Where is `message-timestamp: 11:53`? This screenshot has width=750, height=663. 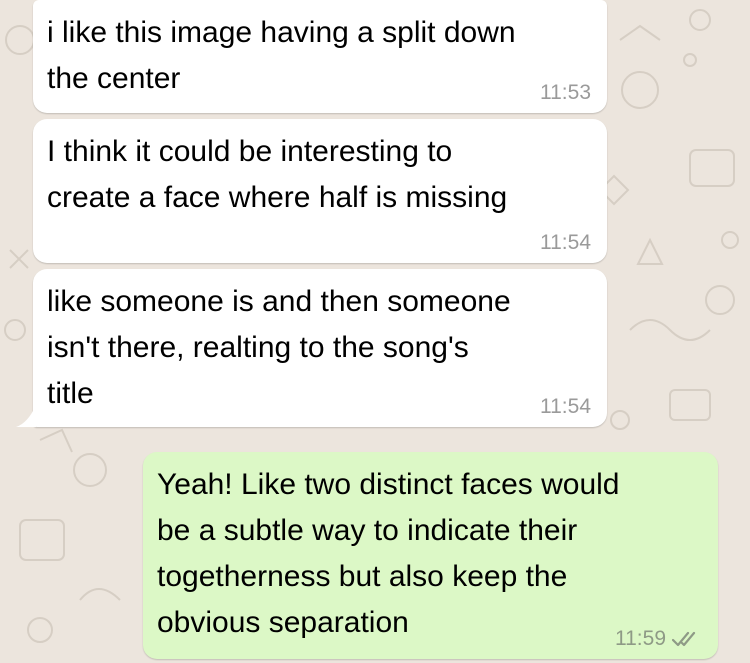 message-timestamp: 11:53 is located at coordinates (565, 92).